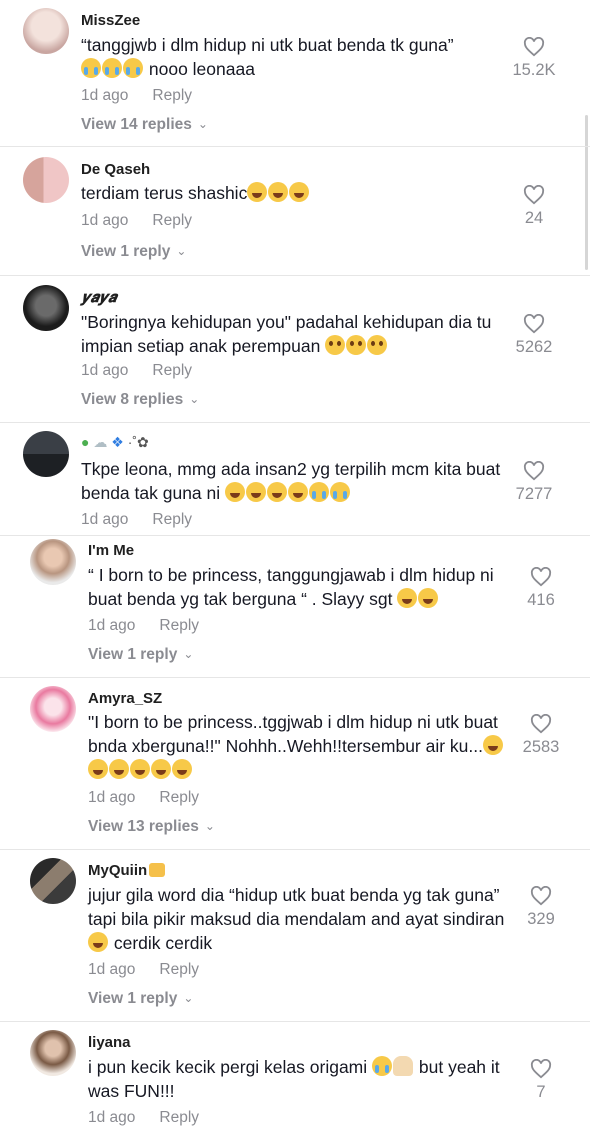 This screenshot has height=1136, width=590. Describe the element at coordinates (541, 600) in the screenshot. I see `like-count: 416` at that location.